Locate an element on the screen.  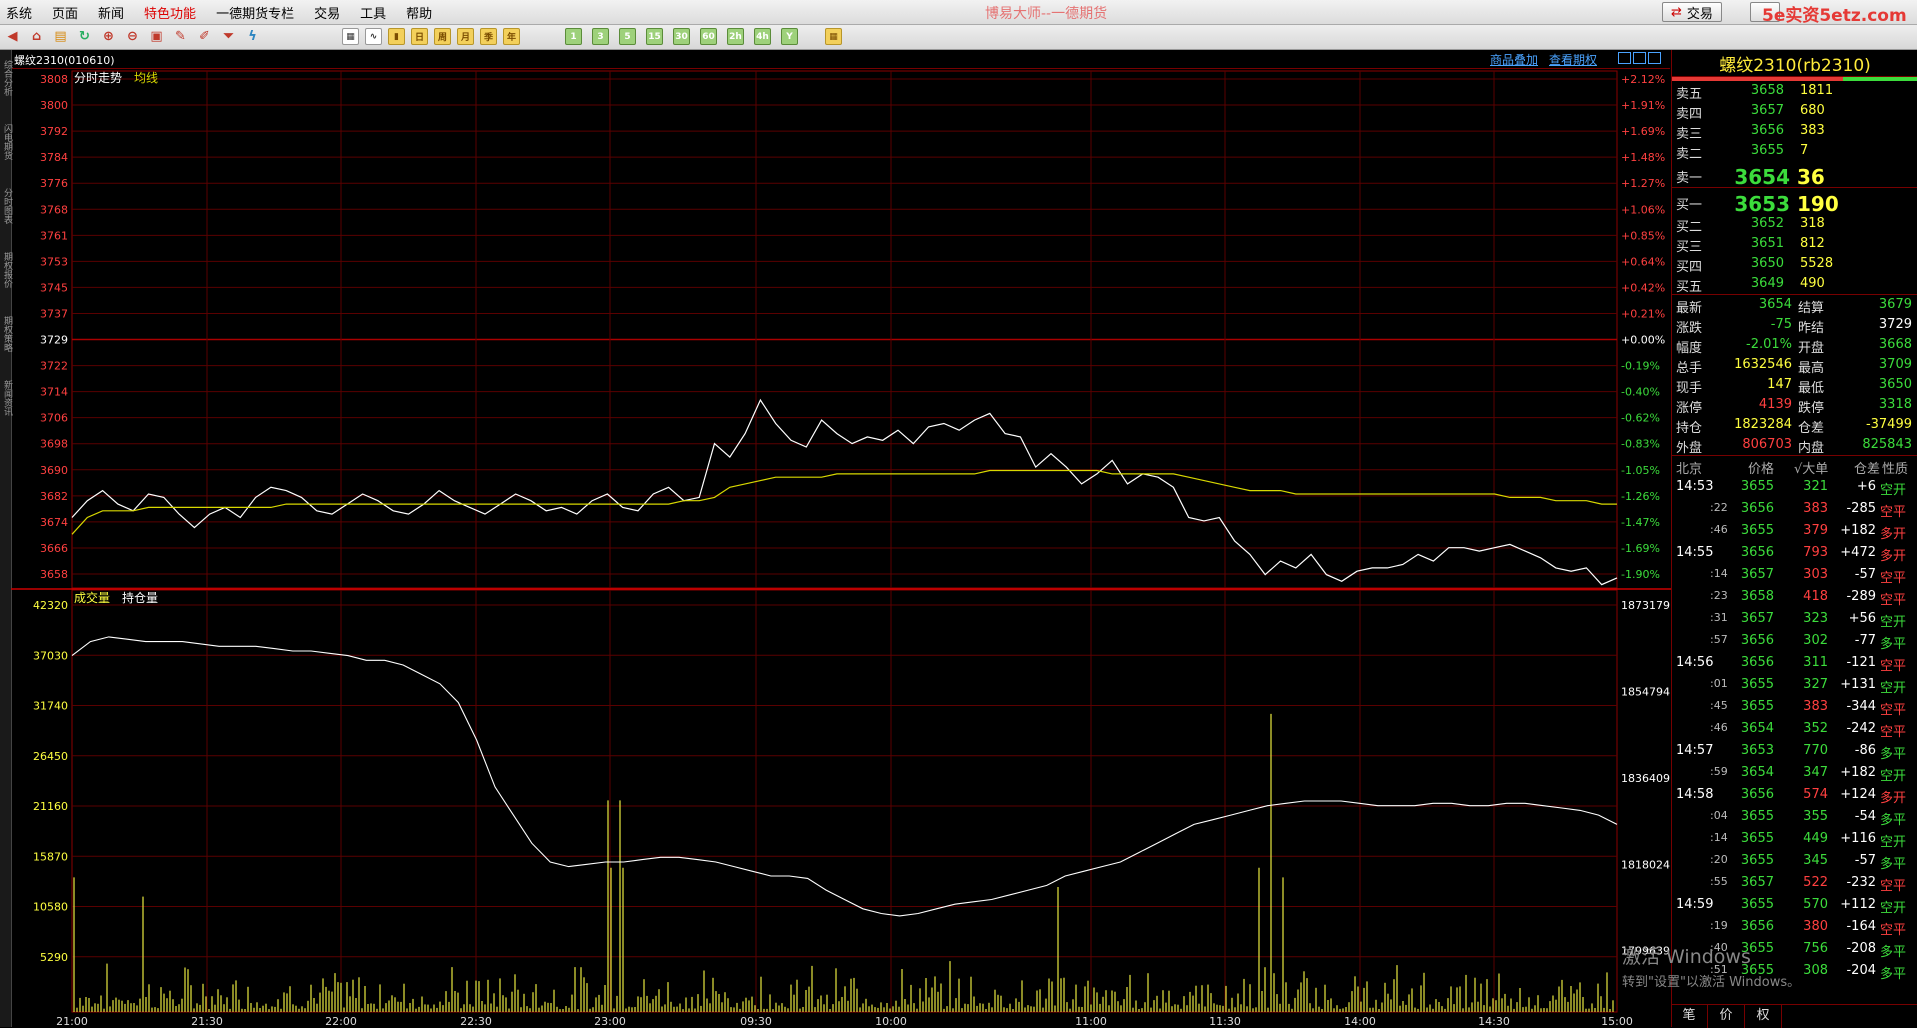
zoom-out-icon: ⊖ is located at coordinates (132, 36).